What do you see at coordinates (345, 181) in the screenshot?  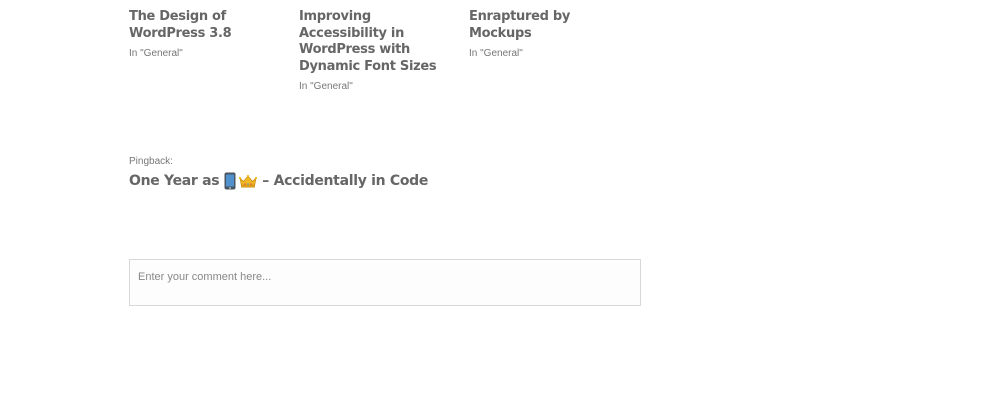 I see `pingback-title-suffix: – Accidentally in Code` at bounding box center [345, 181].